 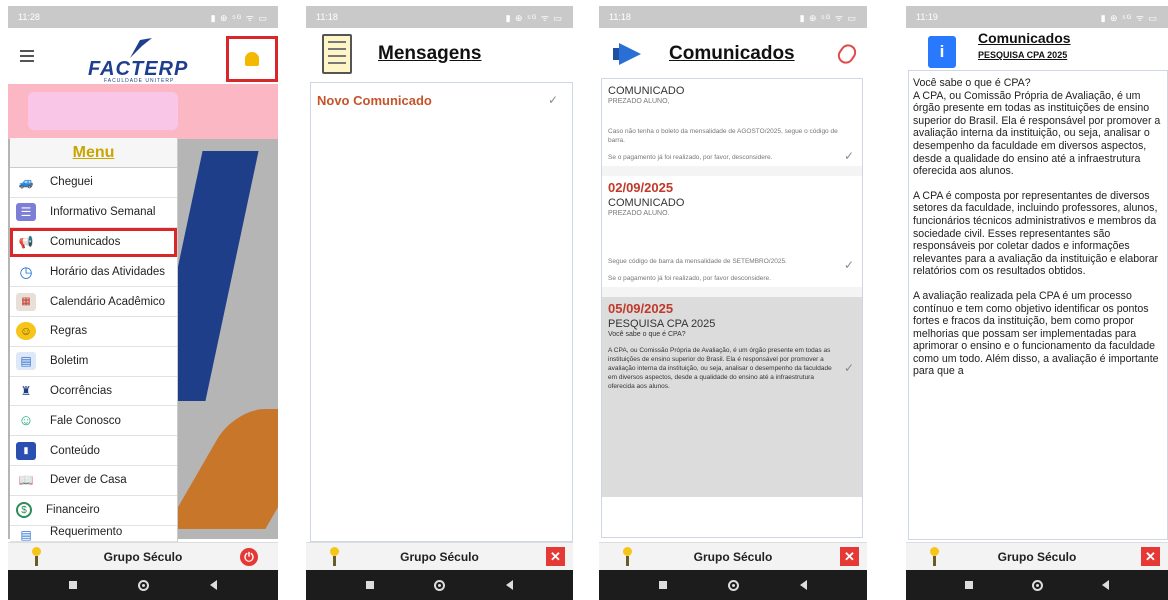 I want to click on info-icon: i, so click(x=942, y=52).